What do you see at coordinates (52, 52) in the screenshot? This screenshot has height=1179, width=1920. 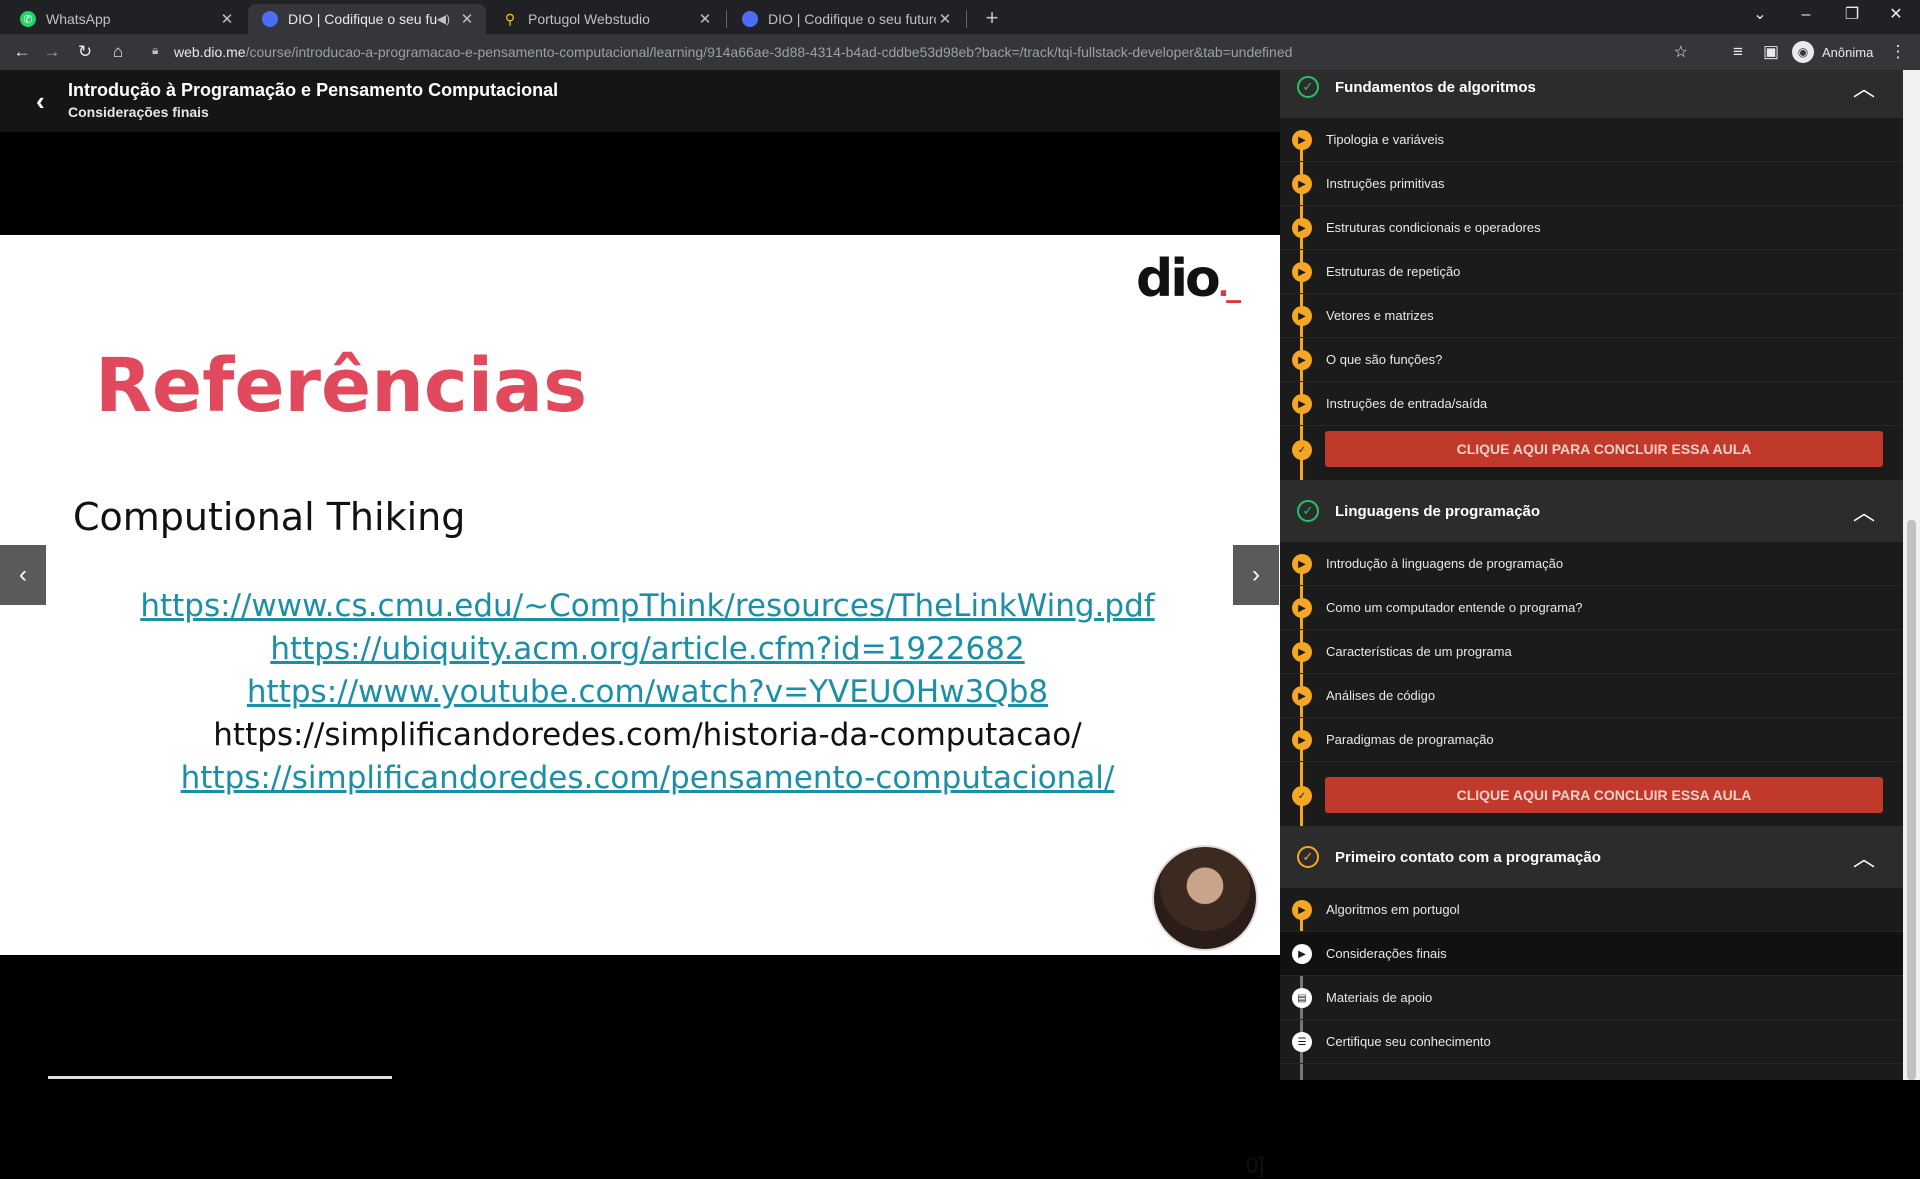 I see `forward-icon: →` at bounding box center [52, 52].